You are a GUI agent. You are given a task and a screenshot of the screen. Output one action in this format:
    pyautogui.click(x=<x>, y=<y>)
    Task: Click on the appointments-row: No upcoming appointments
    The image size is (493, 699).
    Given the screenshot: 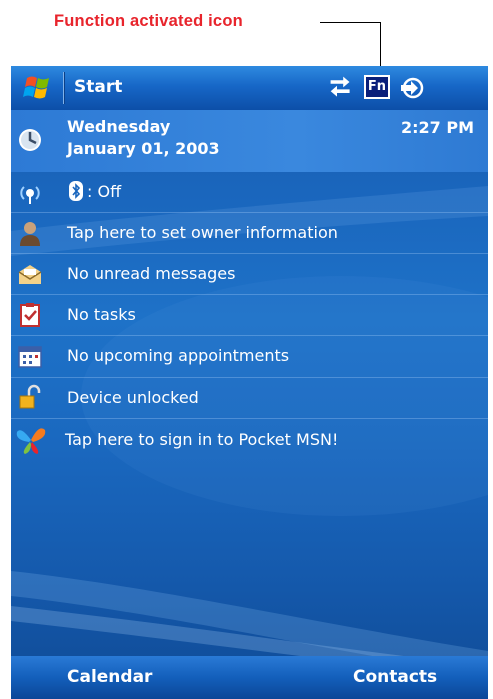 What is the action you would take?
    pyautogui.click(x=249, y=356)
    